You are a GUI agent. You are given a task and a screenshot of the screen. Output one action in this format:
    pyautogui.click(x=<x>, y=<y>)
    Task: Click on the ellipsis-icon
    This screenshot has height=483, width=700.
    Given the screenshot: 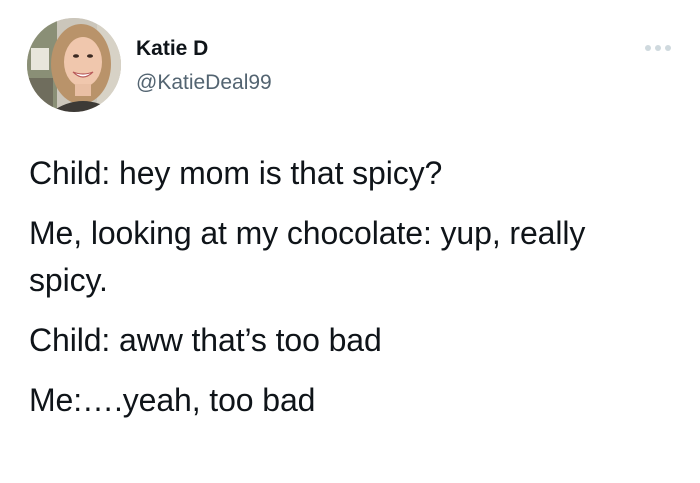 What is the action you would take?
    pyautogui.click(x=658, y=48)
    